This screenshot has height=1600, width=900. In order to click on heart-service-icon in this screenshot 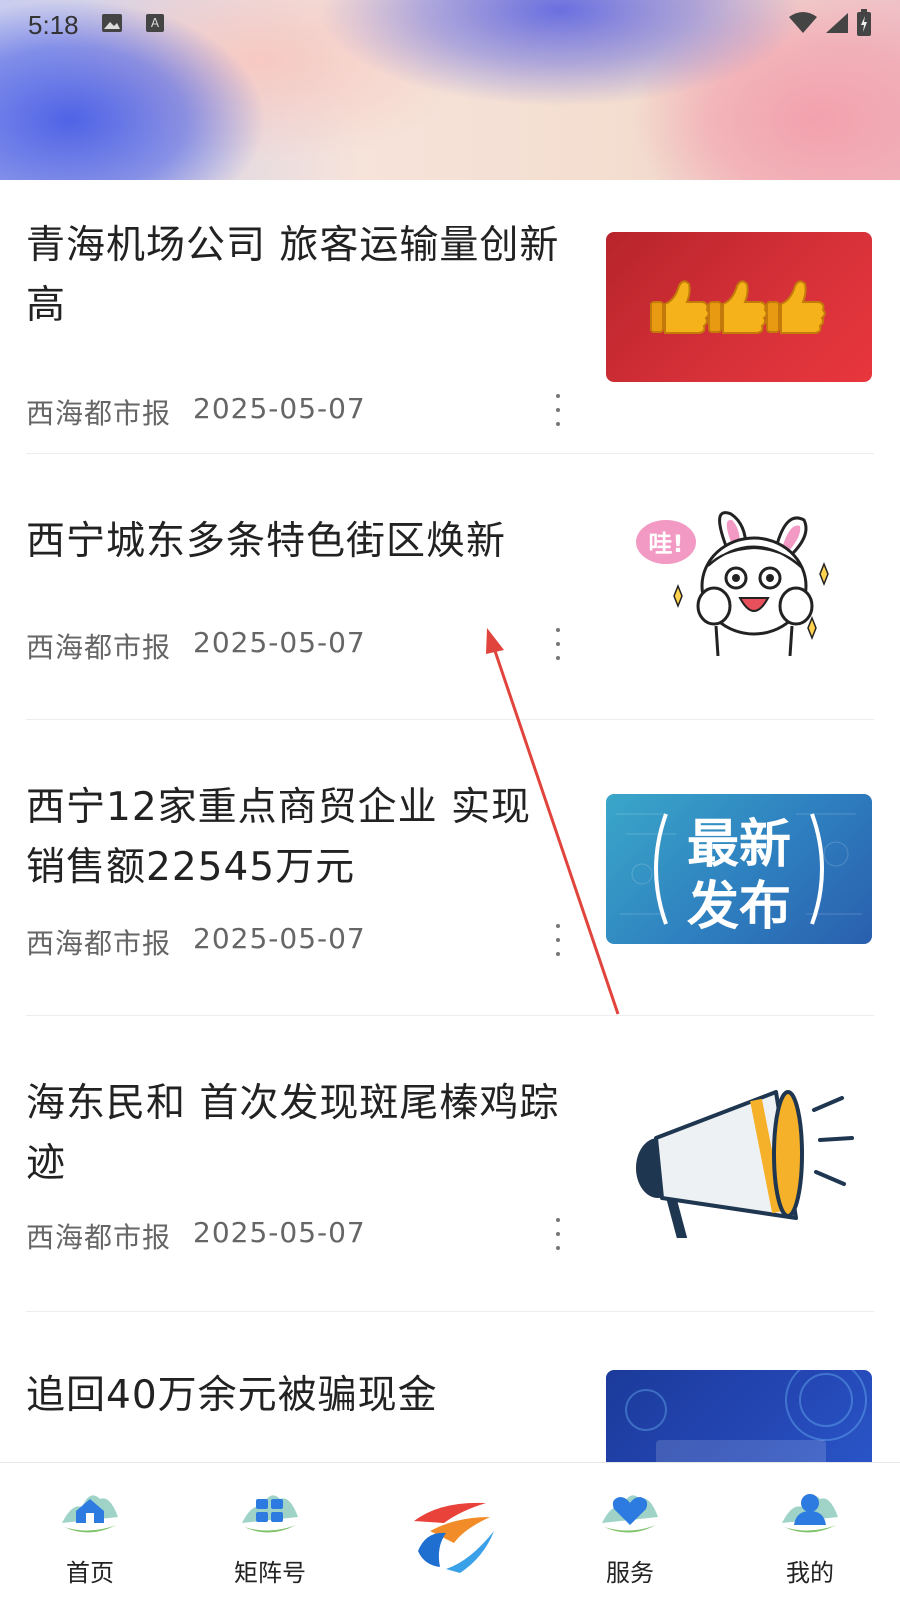, I will do `click(630, 1514)`.